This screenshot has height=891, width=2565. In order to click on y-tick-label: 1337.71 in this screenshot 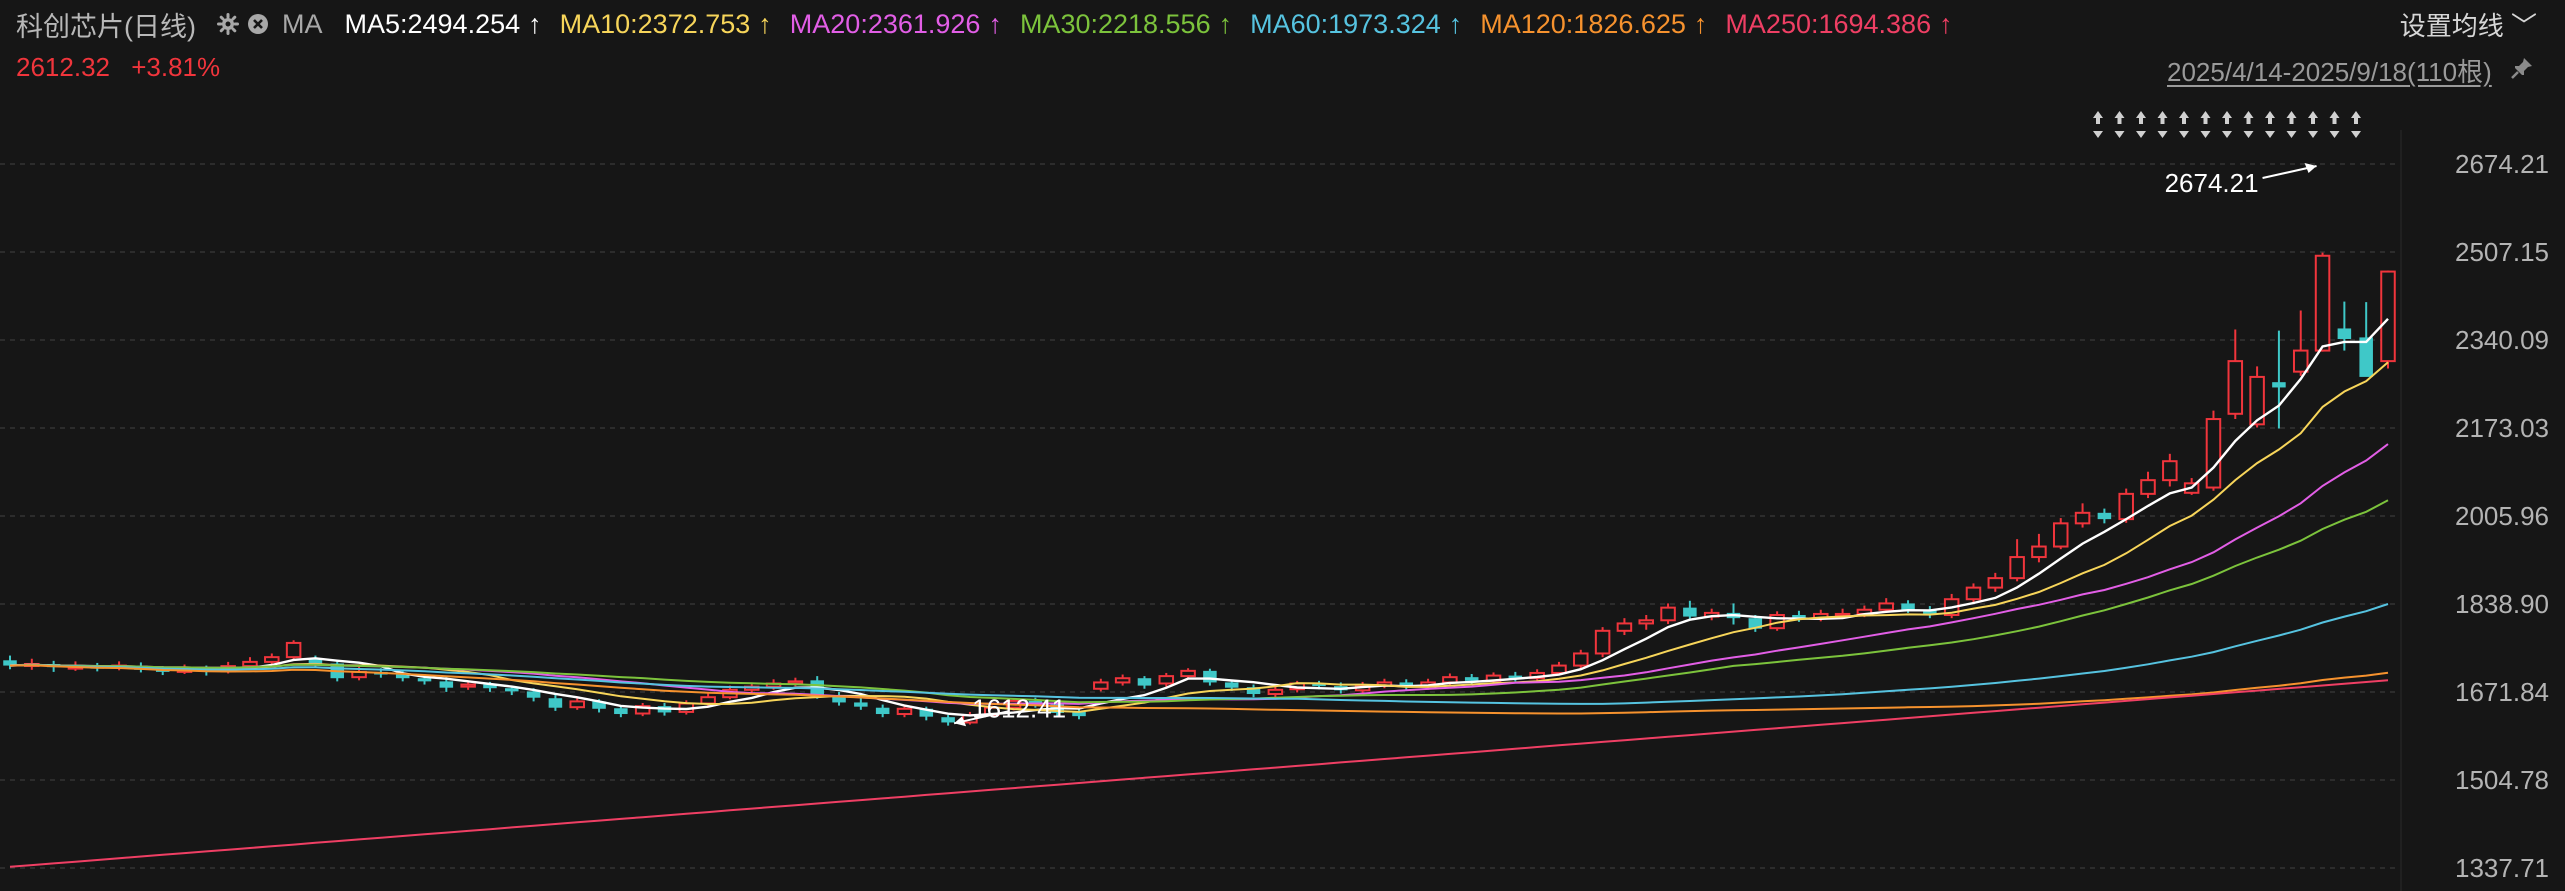, I will do `click(2502, 868)`.